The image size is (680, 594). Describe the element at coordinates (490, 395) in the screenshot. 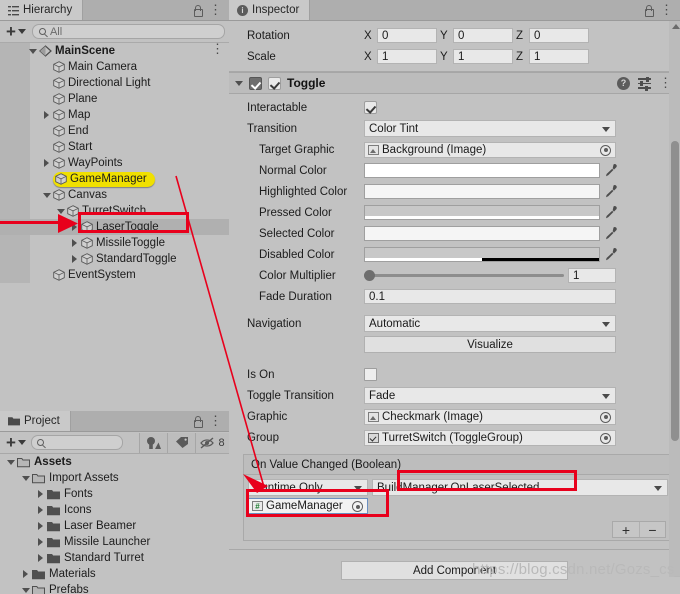

I see `toggle-transition-dropdown: Fade` at that location.